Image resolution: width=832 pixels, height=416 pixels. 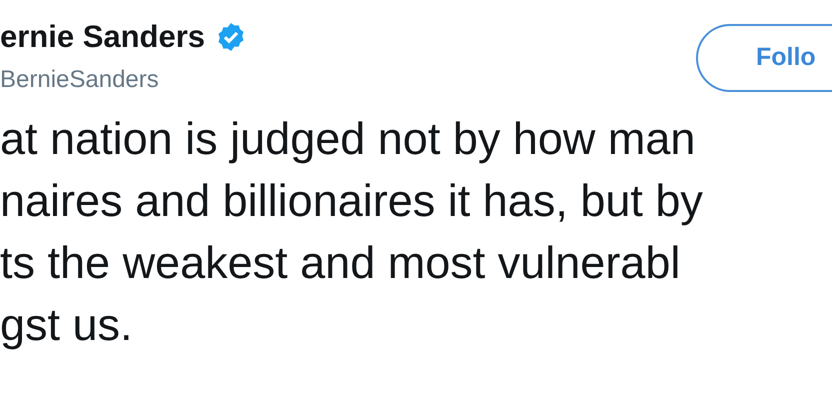 I want to click on tweet-text-line: naires and billionaires it has, but by, so click(x=351, y=201).